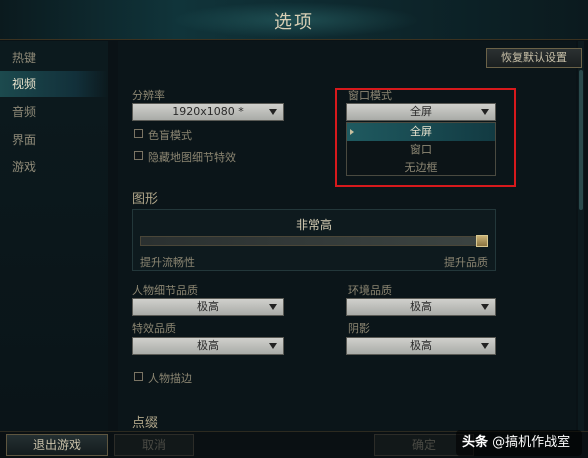 The width and height of the screenshot is (588, 458). I want to click on sidebar-item-game: 游戏, so click(54, 167).